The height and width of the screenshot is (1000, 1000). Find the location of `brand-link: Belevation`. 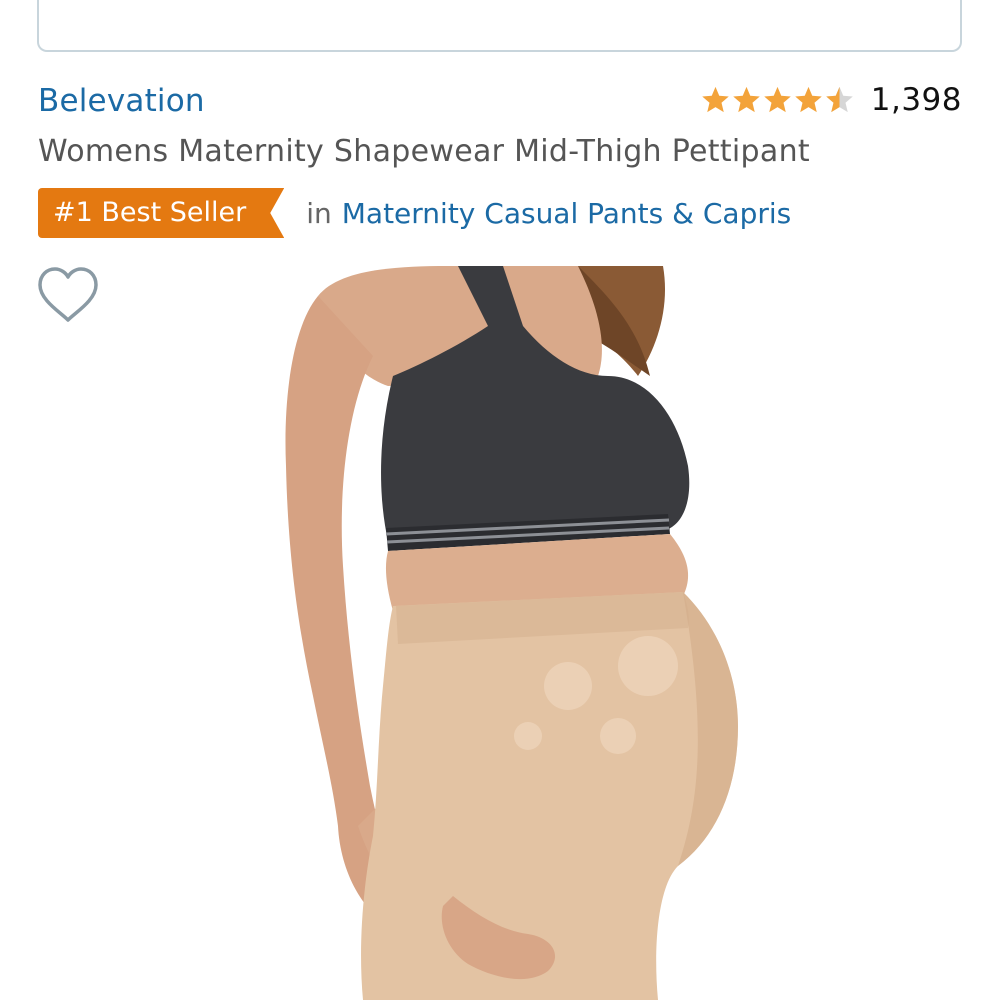

brand-link: Belevation is located at coordinates (121, 101).